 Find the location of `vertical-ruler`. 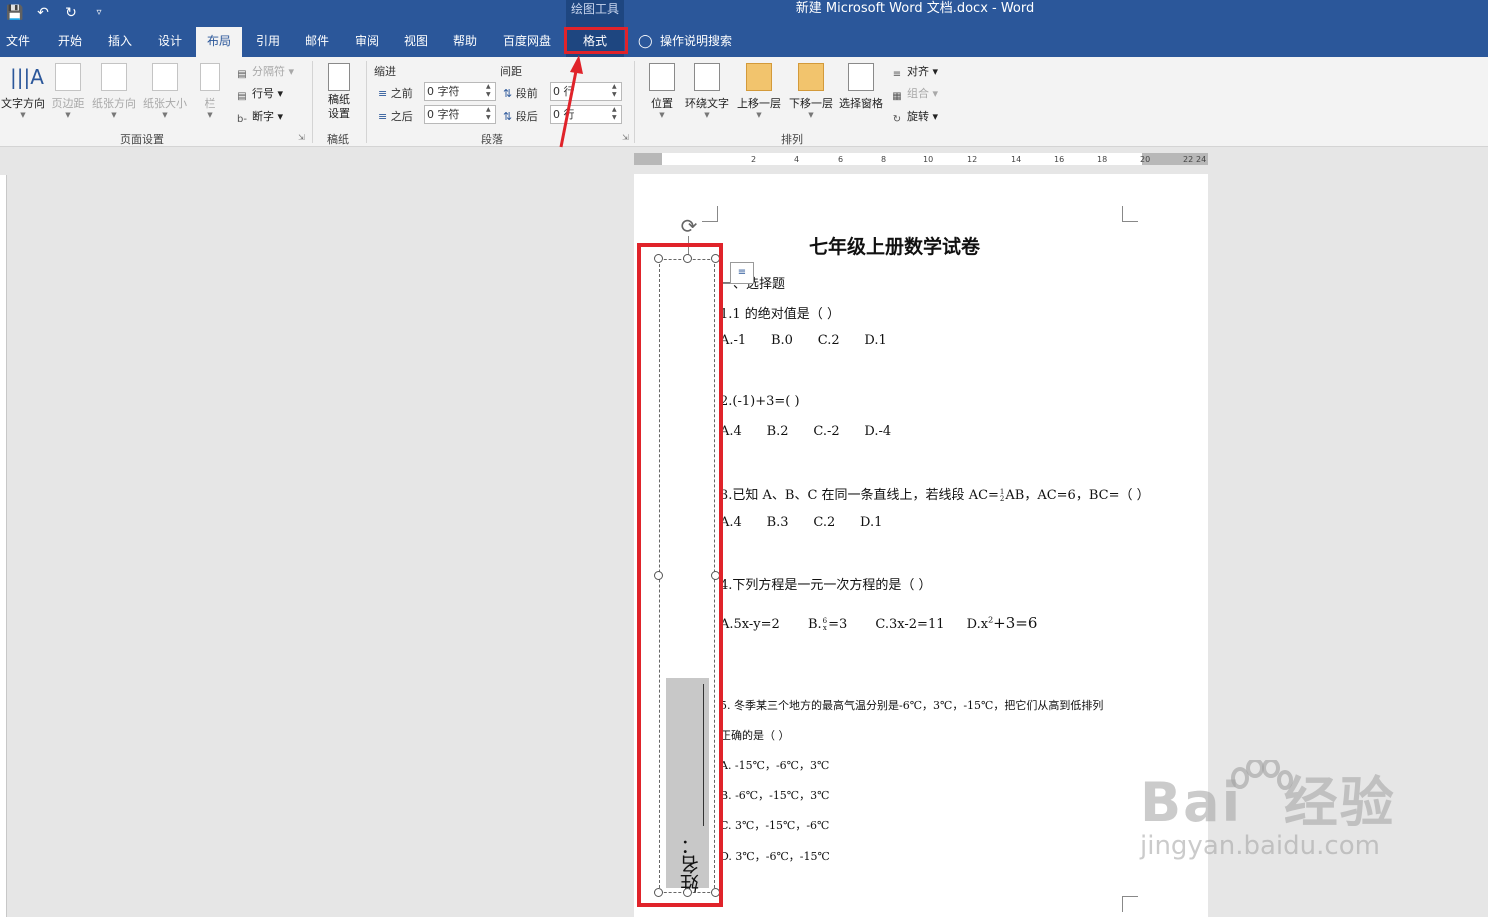

vertical-ruler is located at coordinates (3, 546).